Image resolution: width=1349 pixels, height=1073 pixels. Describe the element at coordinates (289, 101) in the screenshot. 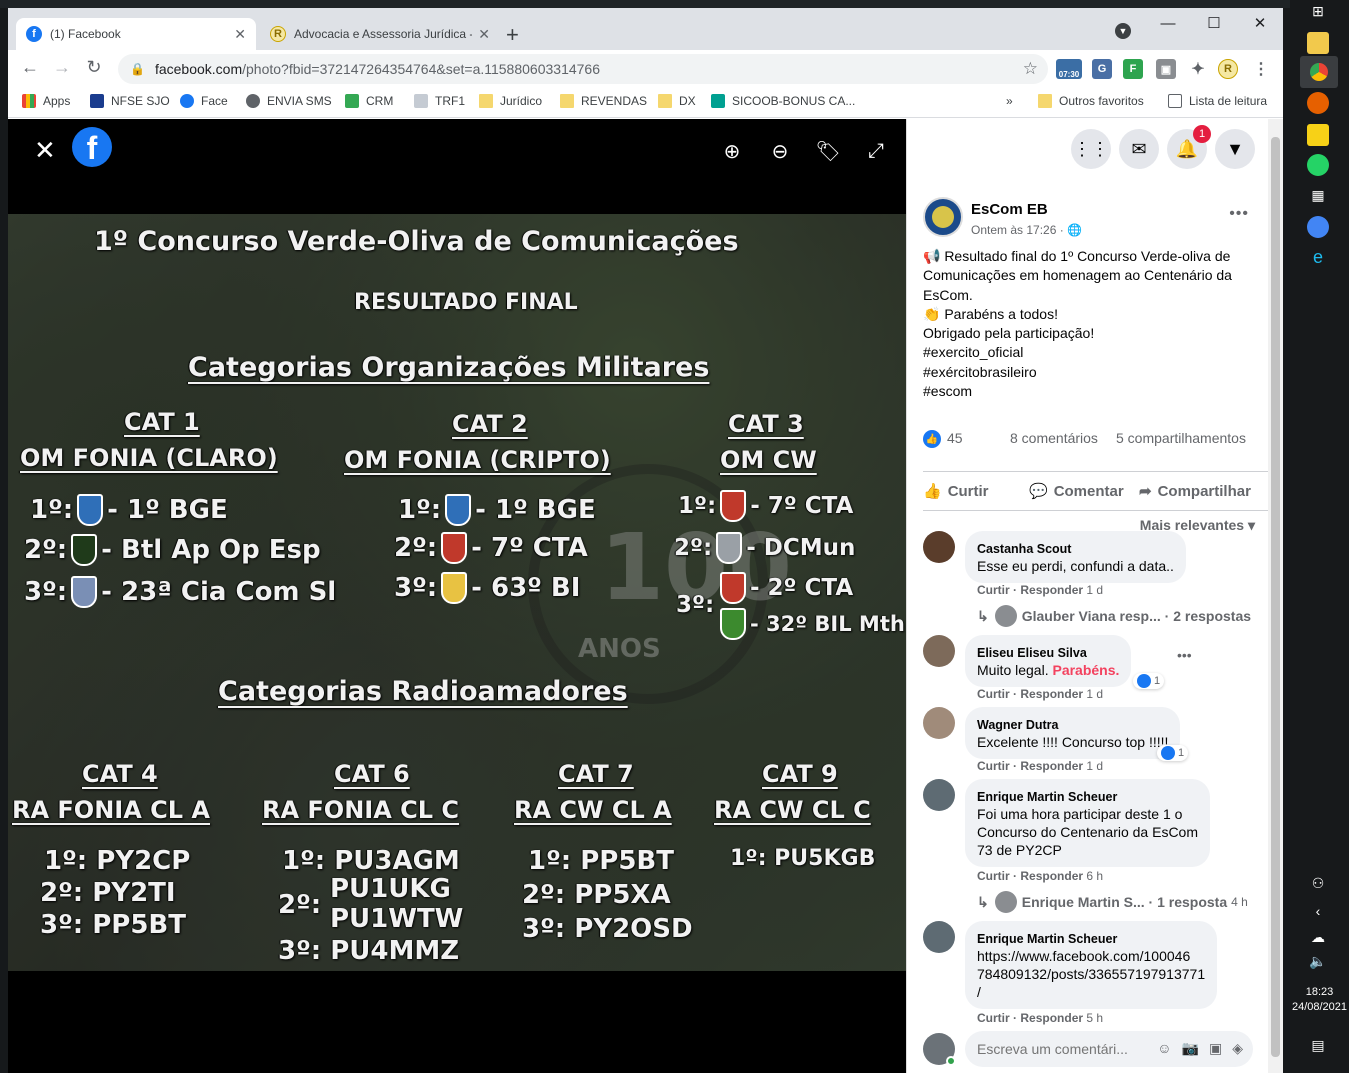

I see `bookmark-envia-sms: ENVIA SMS` at that location.